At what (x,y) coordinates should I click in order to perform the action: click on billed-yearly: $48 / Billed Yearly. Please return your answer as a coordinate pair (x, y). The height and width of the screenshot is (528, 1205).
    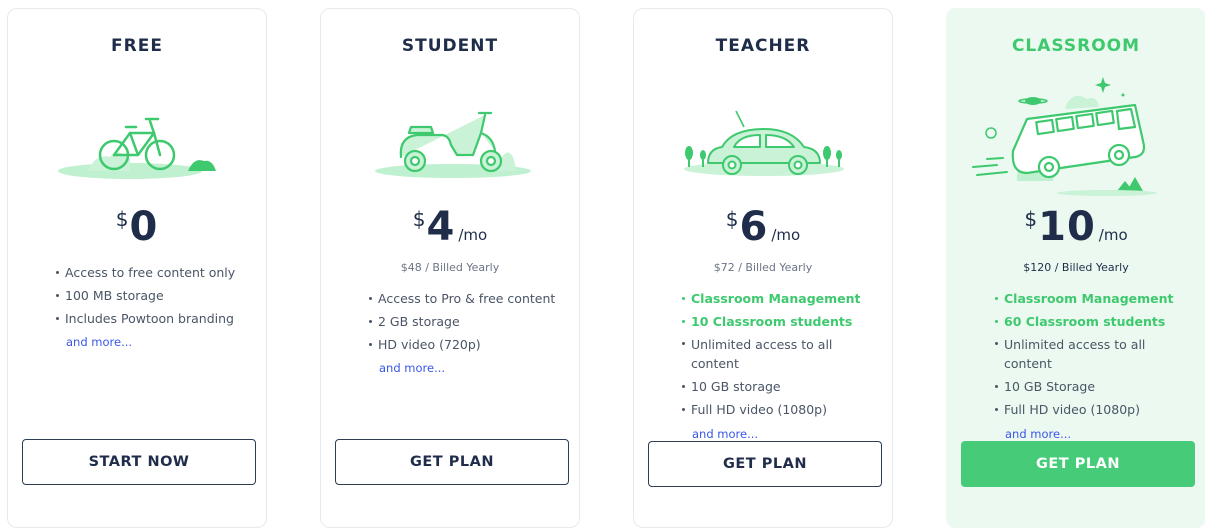
    Looking at the image, I should click on (450, 267).